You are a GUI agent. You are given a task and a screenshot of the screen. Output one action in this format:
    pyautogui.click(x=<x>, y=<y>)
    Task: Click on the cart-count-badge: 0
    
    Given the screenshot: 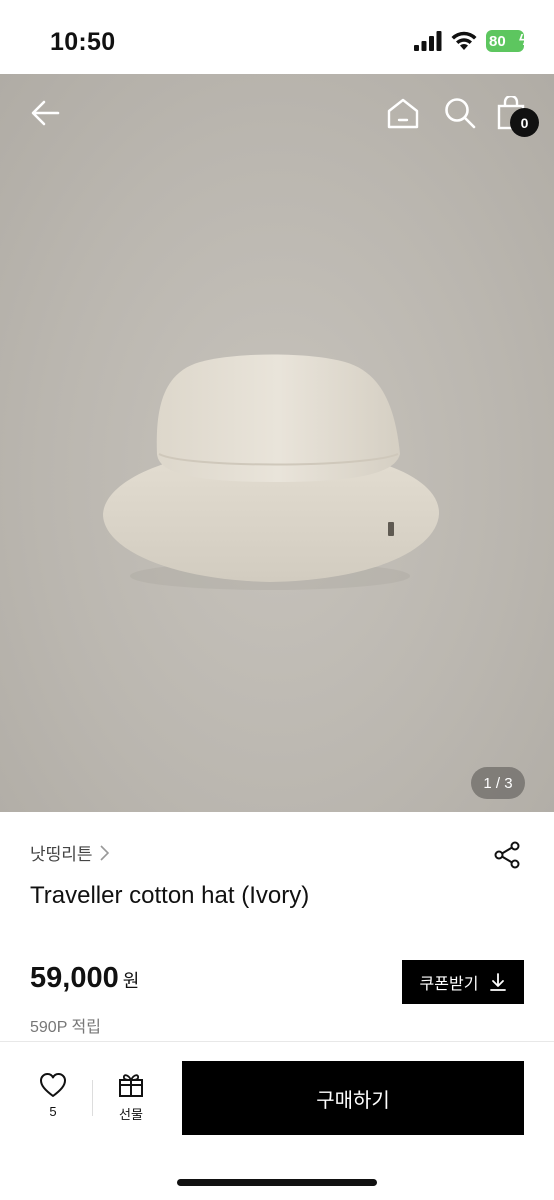 What is the action you would take?
    pyautogui.click(x=524, y=122)
    